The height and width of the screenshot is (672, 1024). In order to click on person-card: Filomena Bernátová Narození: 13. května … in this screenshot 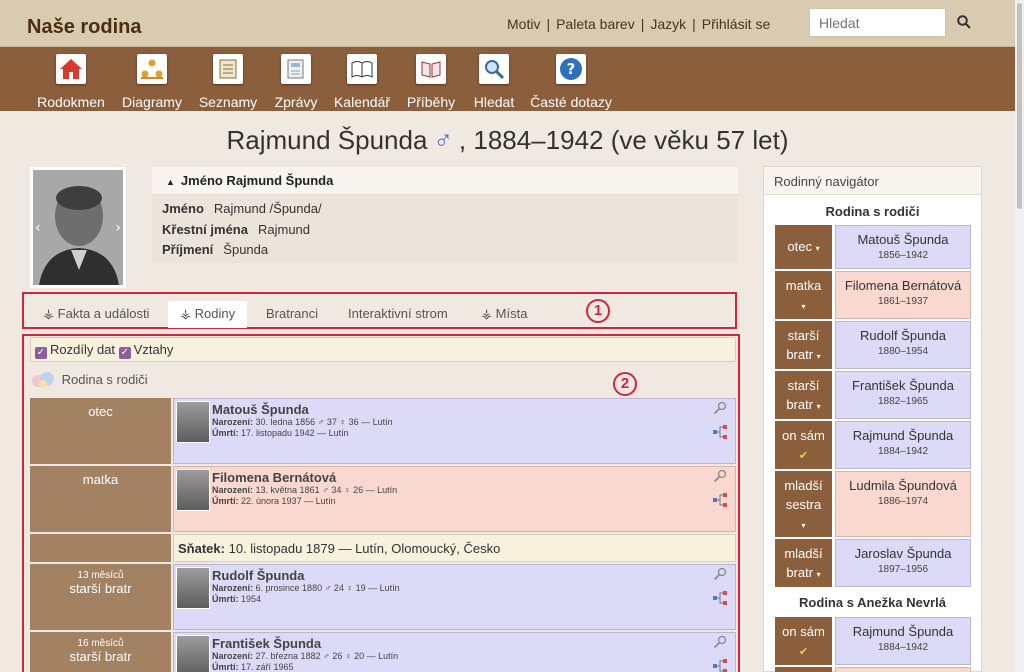, I will do `click(454, 499)`.